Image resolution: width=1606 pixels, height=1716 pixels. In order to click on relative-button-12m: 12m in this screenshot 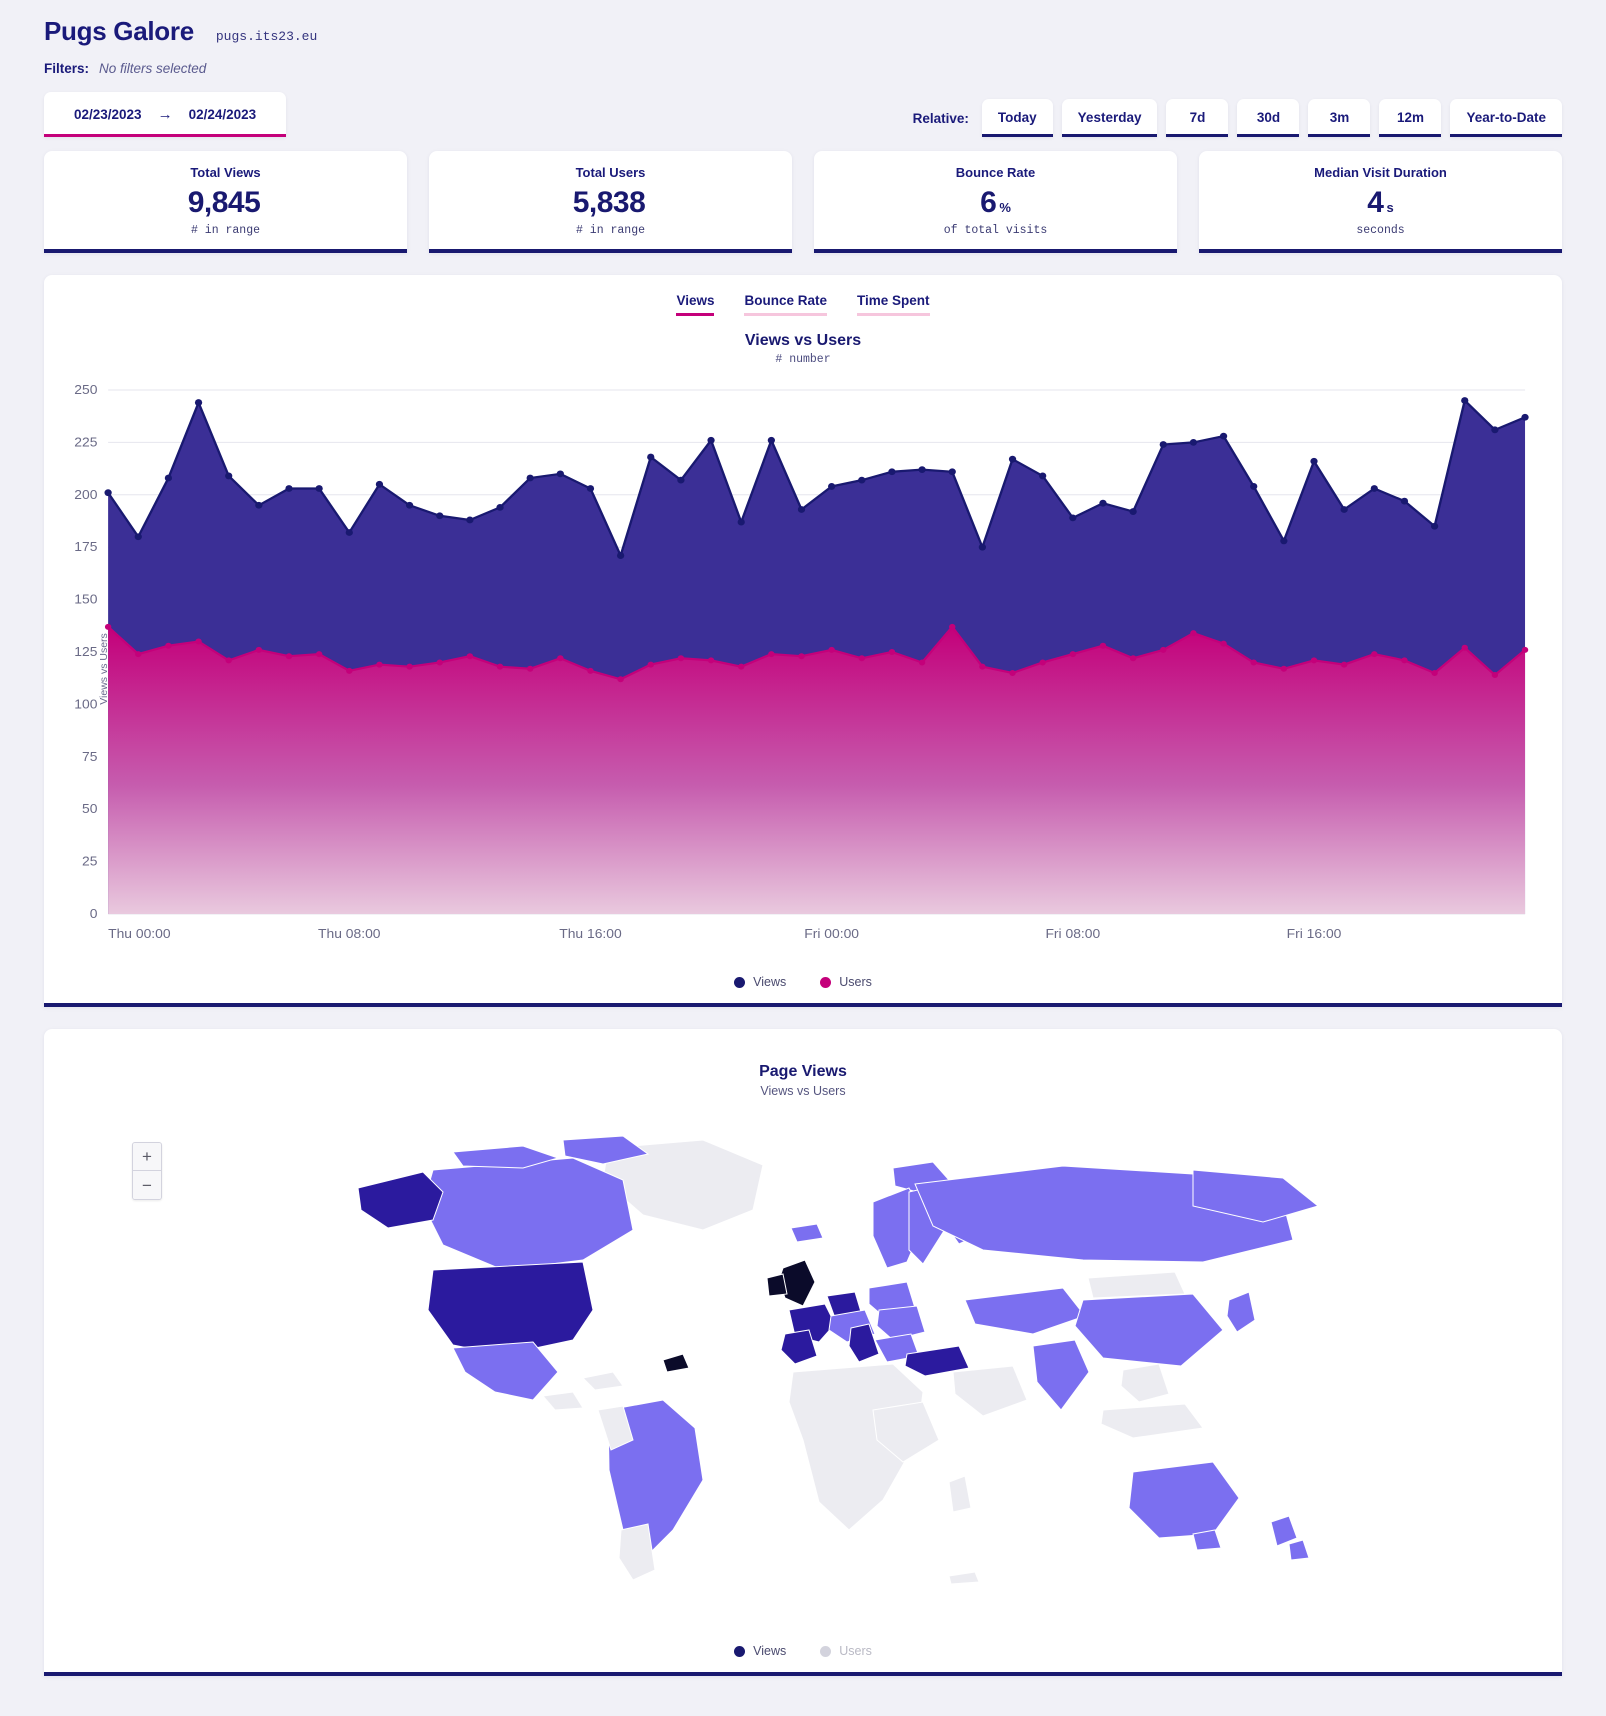, I will do `click(1410, 118)`.